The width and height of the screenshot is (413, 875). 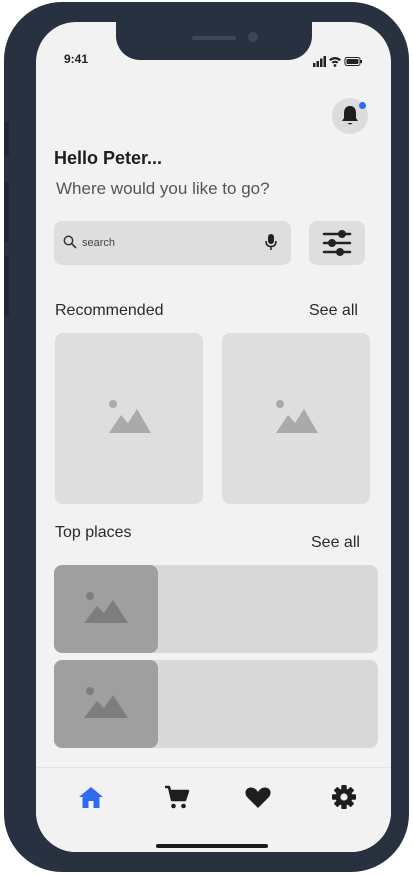 I want to click on signal-icon, so click(x=319, y=61).